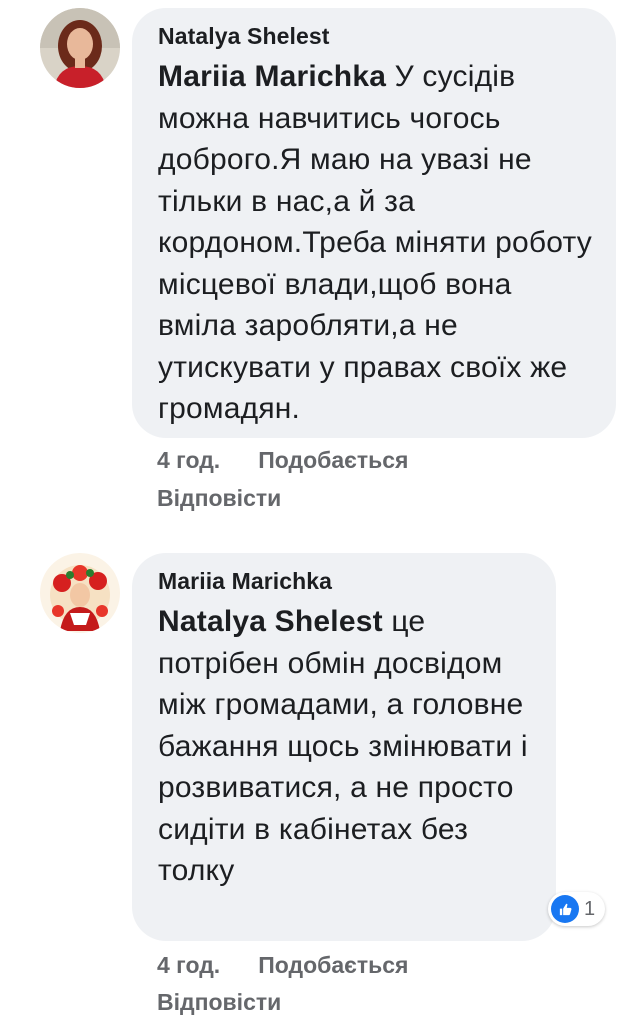  What do you see at coordinates (272, 76) in the screenshot?
I see `mention-link: Mariia Marichka` at bounding box center [272, 76].